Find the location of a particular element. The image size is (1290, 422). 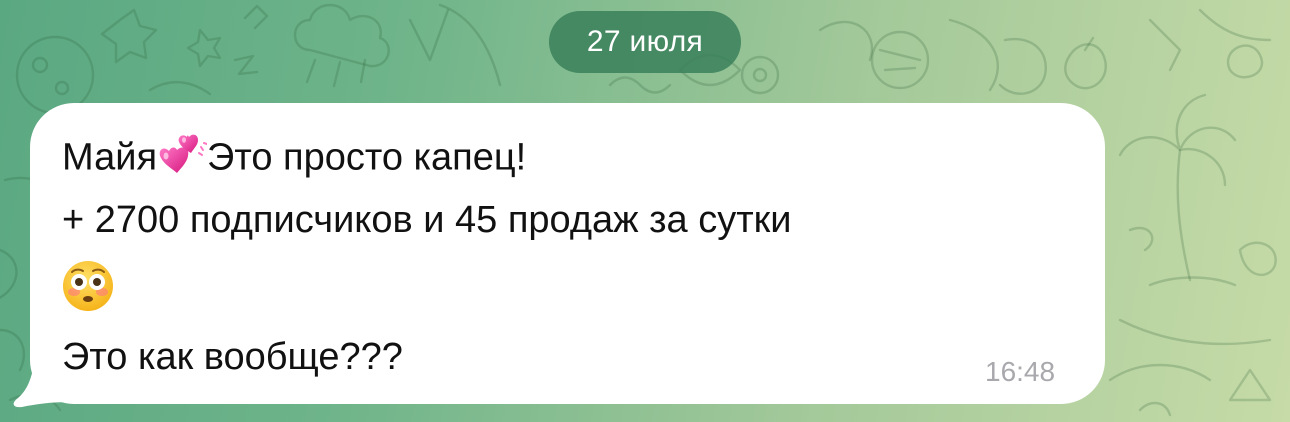

two-hearts-emoji is located at coordinates (183, 159).